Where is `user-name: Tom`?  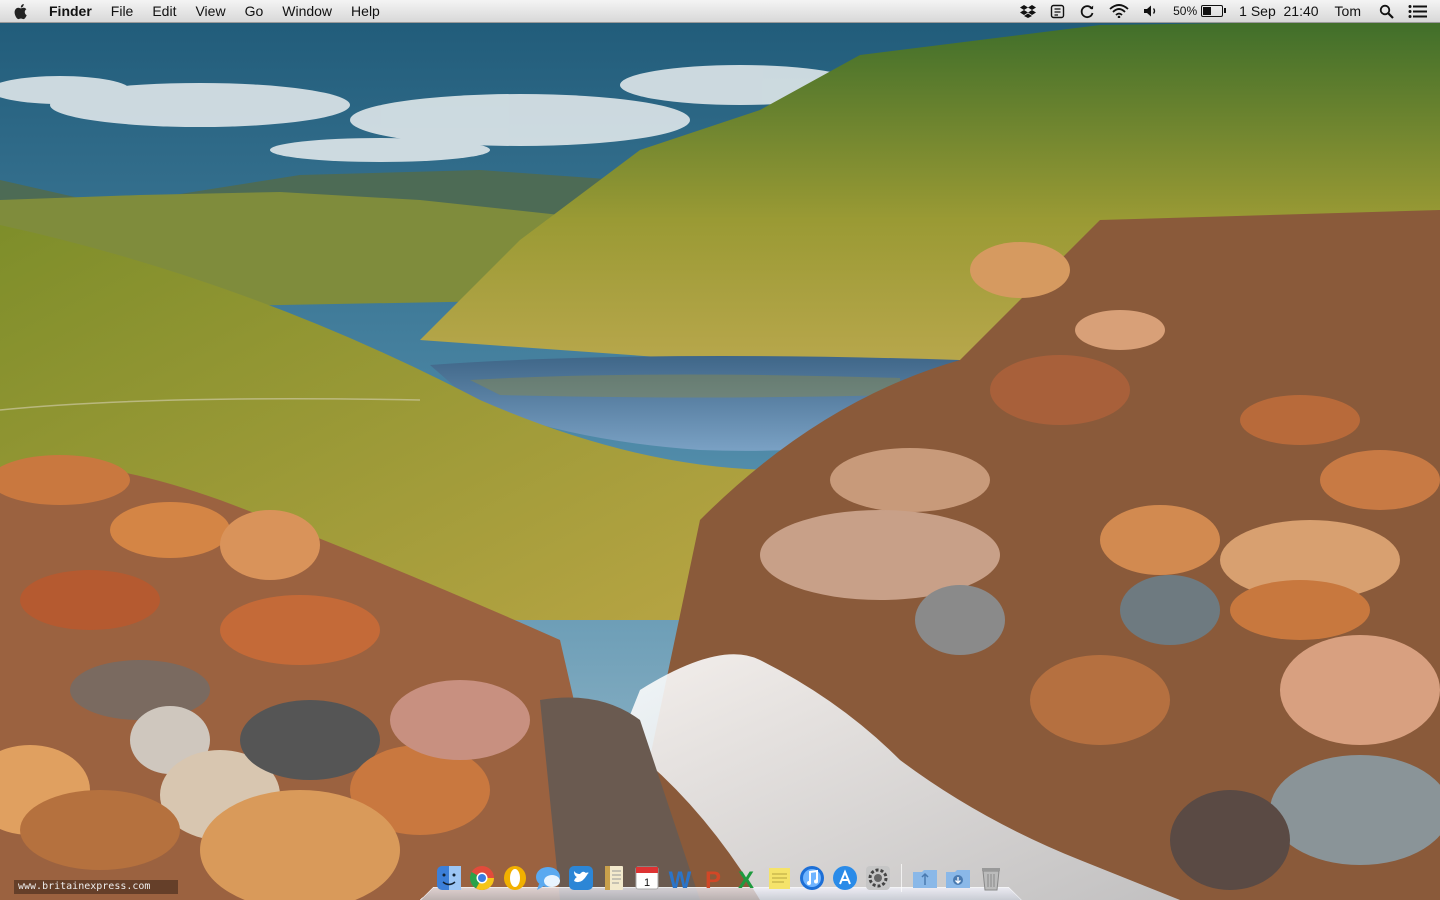
user-name: Tom is located at coordinates (1348, 11).